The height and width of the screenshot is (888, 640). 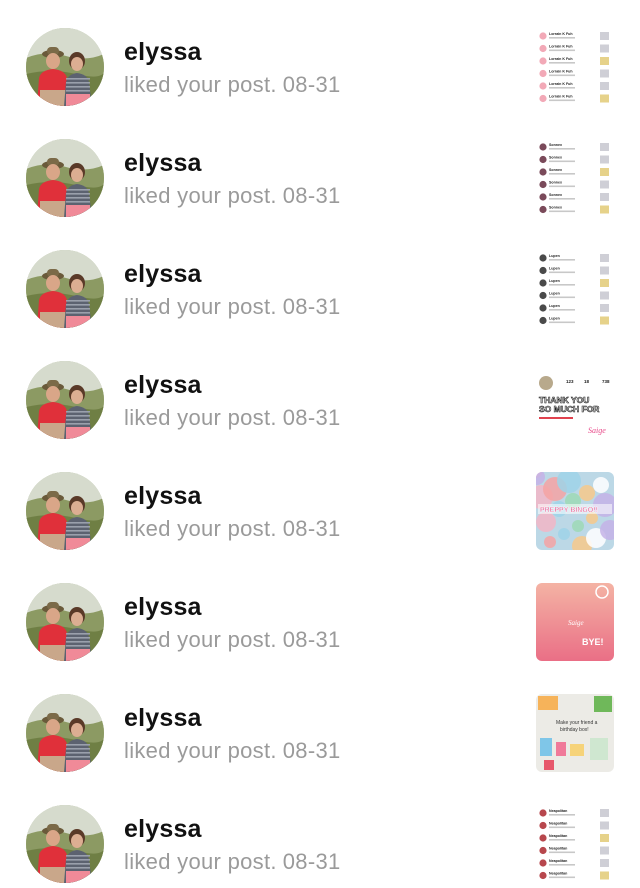 I want to click on post-thumbnail: 123 18 738 THANK YOU SO MUCH FOR Saige, so click(x=575, y=400).